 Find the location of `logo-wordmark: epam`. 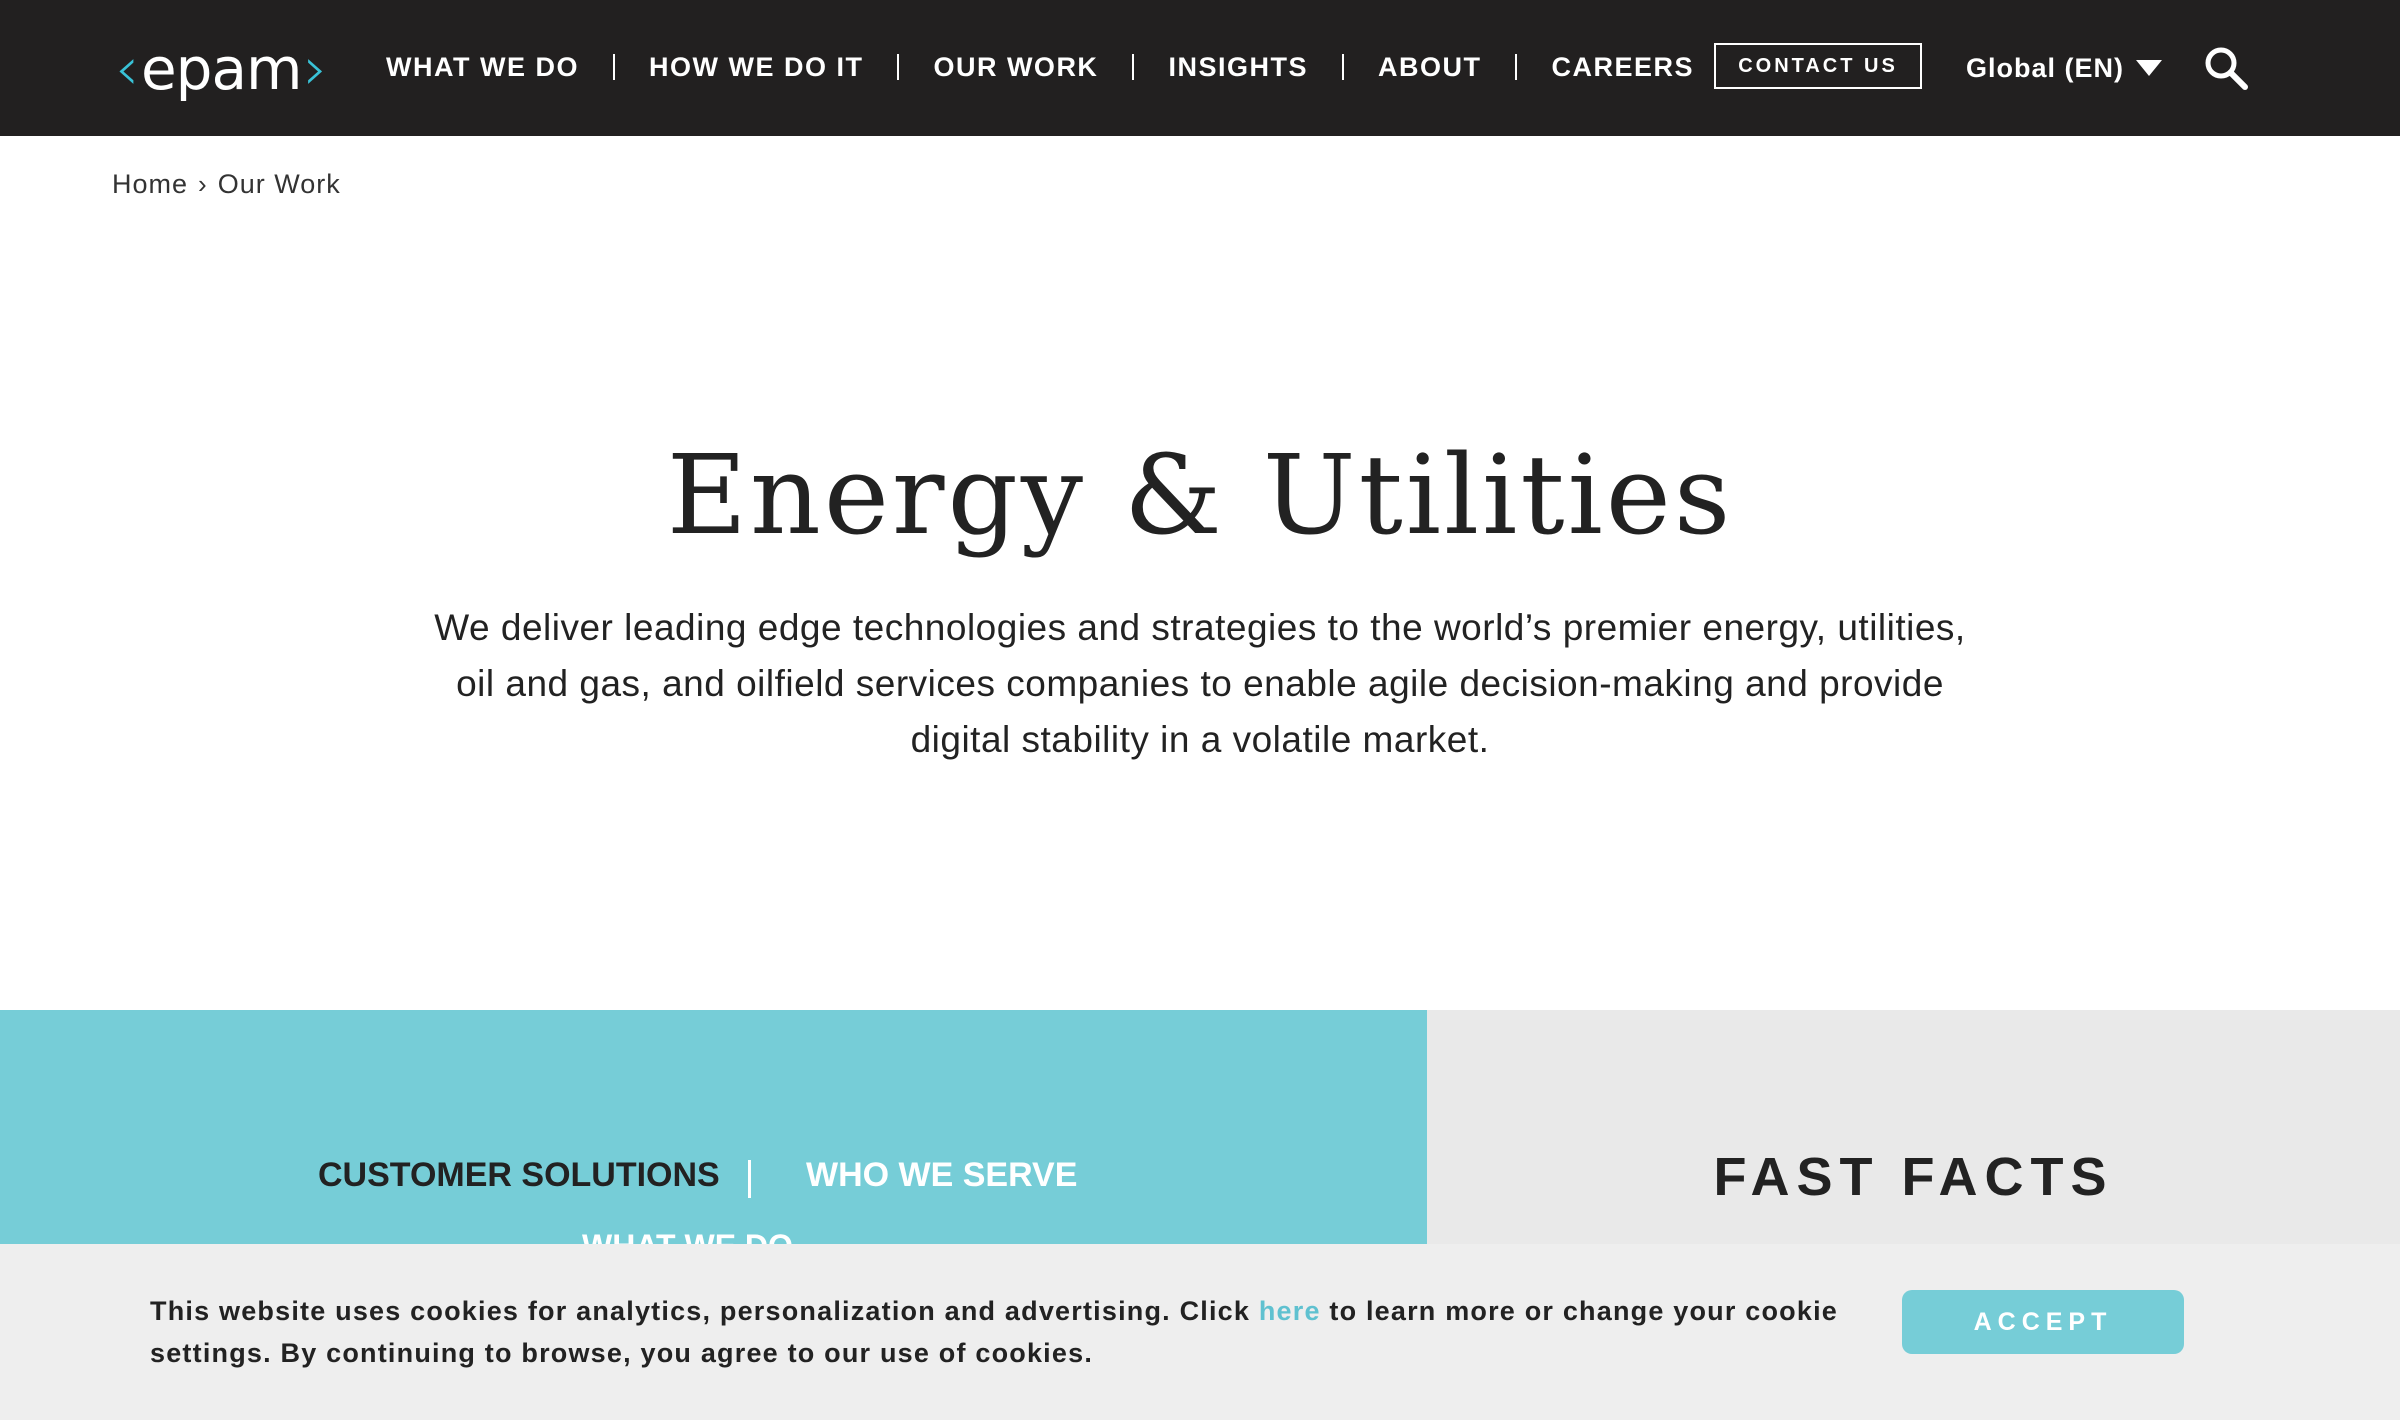

logo-wordmark: epam is located at coordinates (222, 69).